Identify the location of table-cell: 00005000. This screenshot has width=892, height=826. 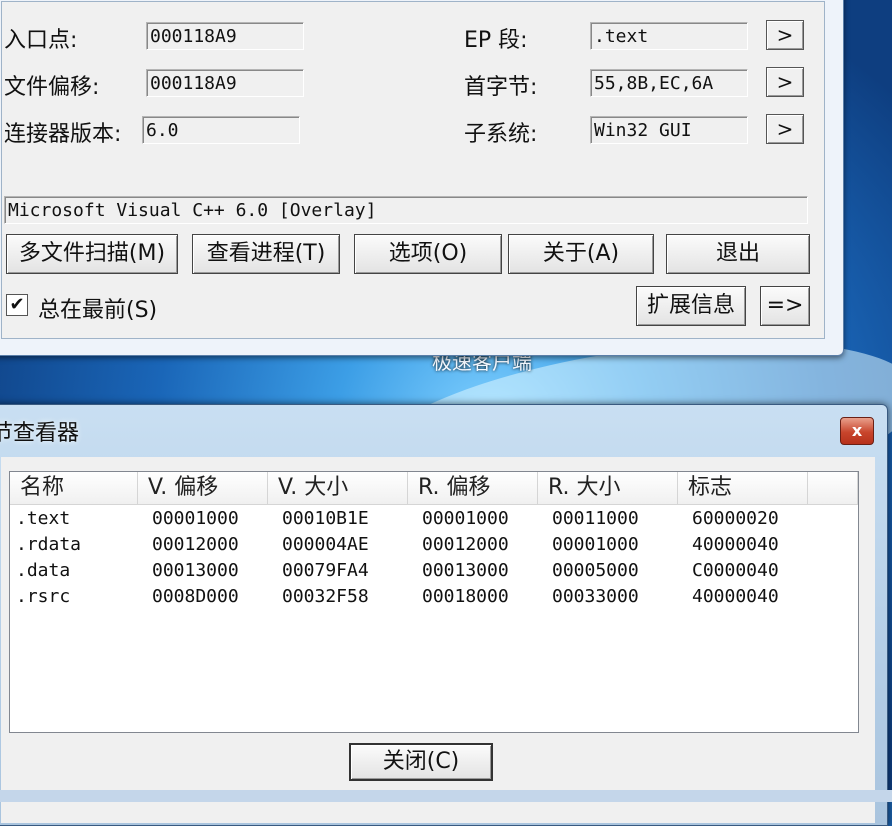
(595, 570).